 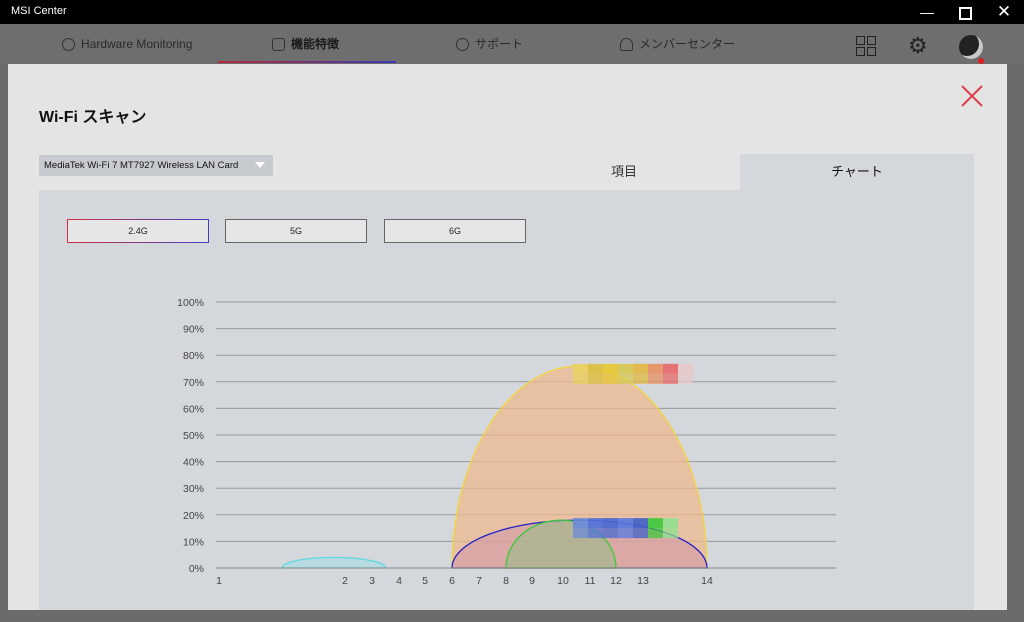 What do you see at coordinates (972, 96) in the screenshot?
I see `close-icon` at bounding box center [972, 96].